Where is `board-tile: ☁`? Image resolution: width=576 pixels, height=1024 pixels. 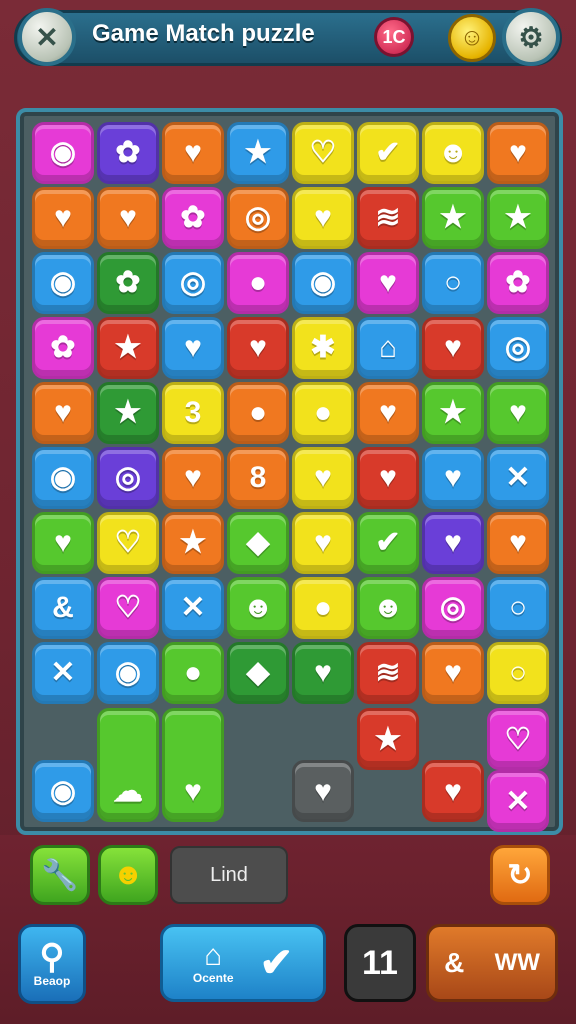
board-tile: ☁ is located at coordinates (128, 765).